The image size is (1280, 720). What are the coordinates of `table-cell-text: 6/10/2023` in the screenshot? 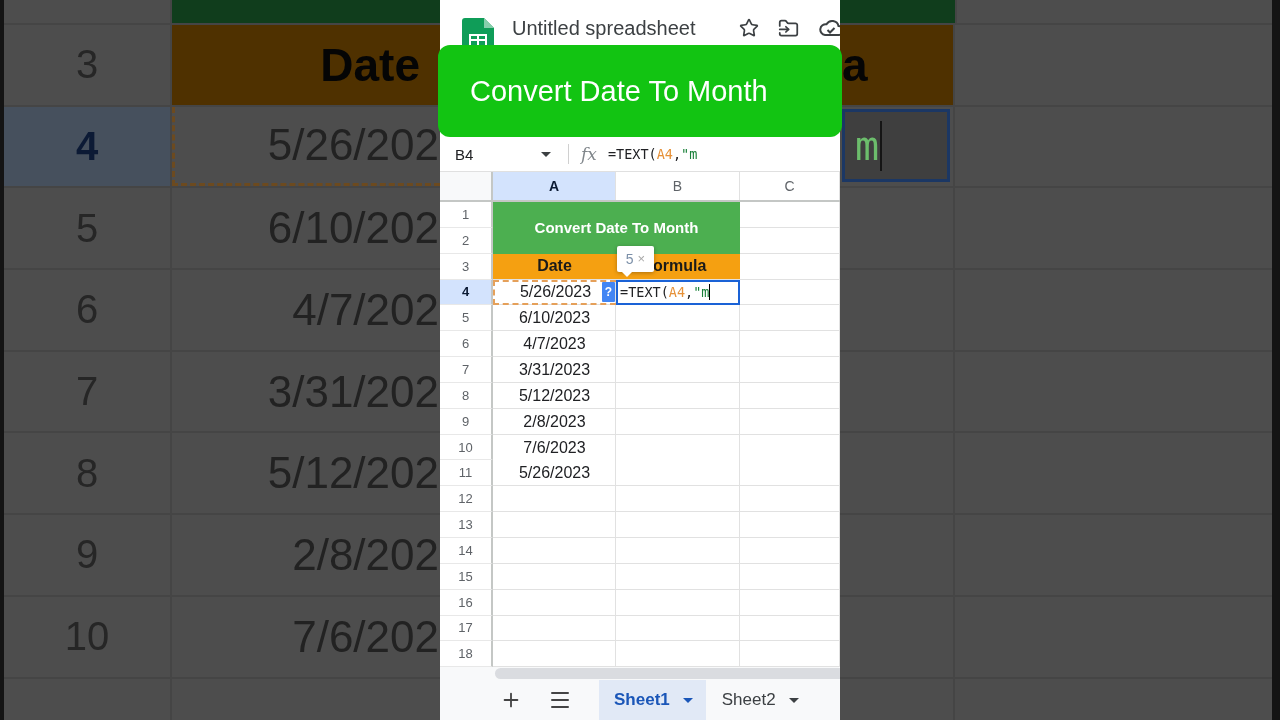 It's located at (554, 318).